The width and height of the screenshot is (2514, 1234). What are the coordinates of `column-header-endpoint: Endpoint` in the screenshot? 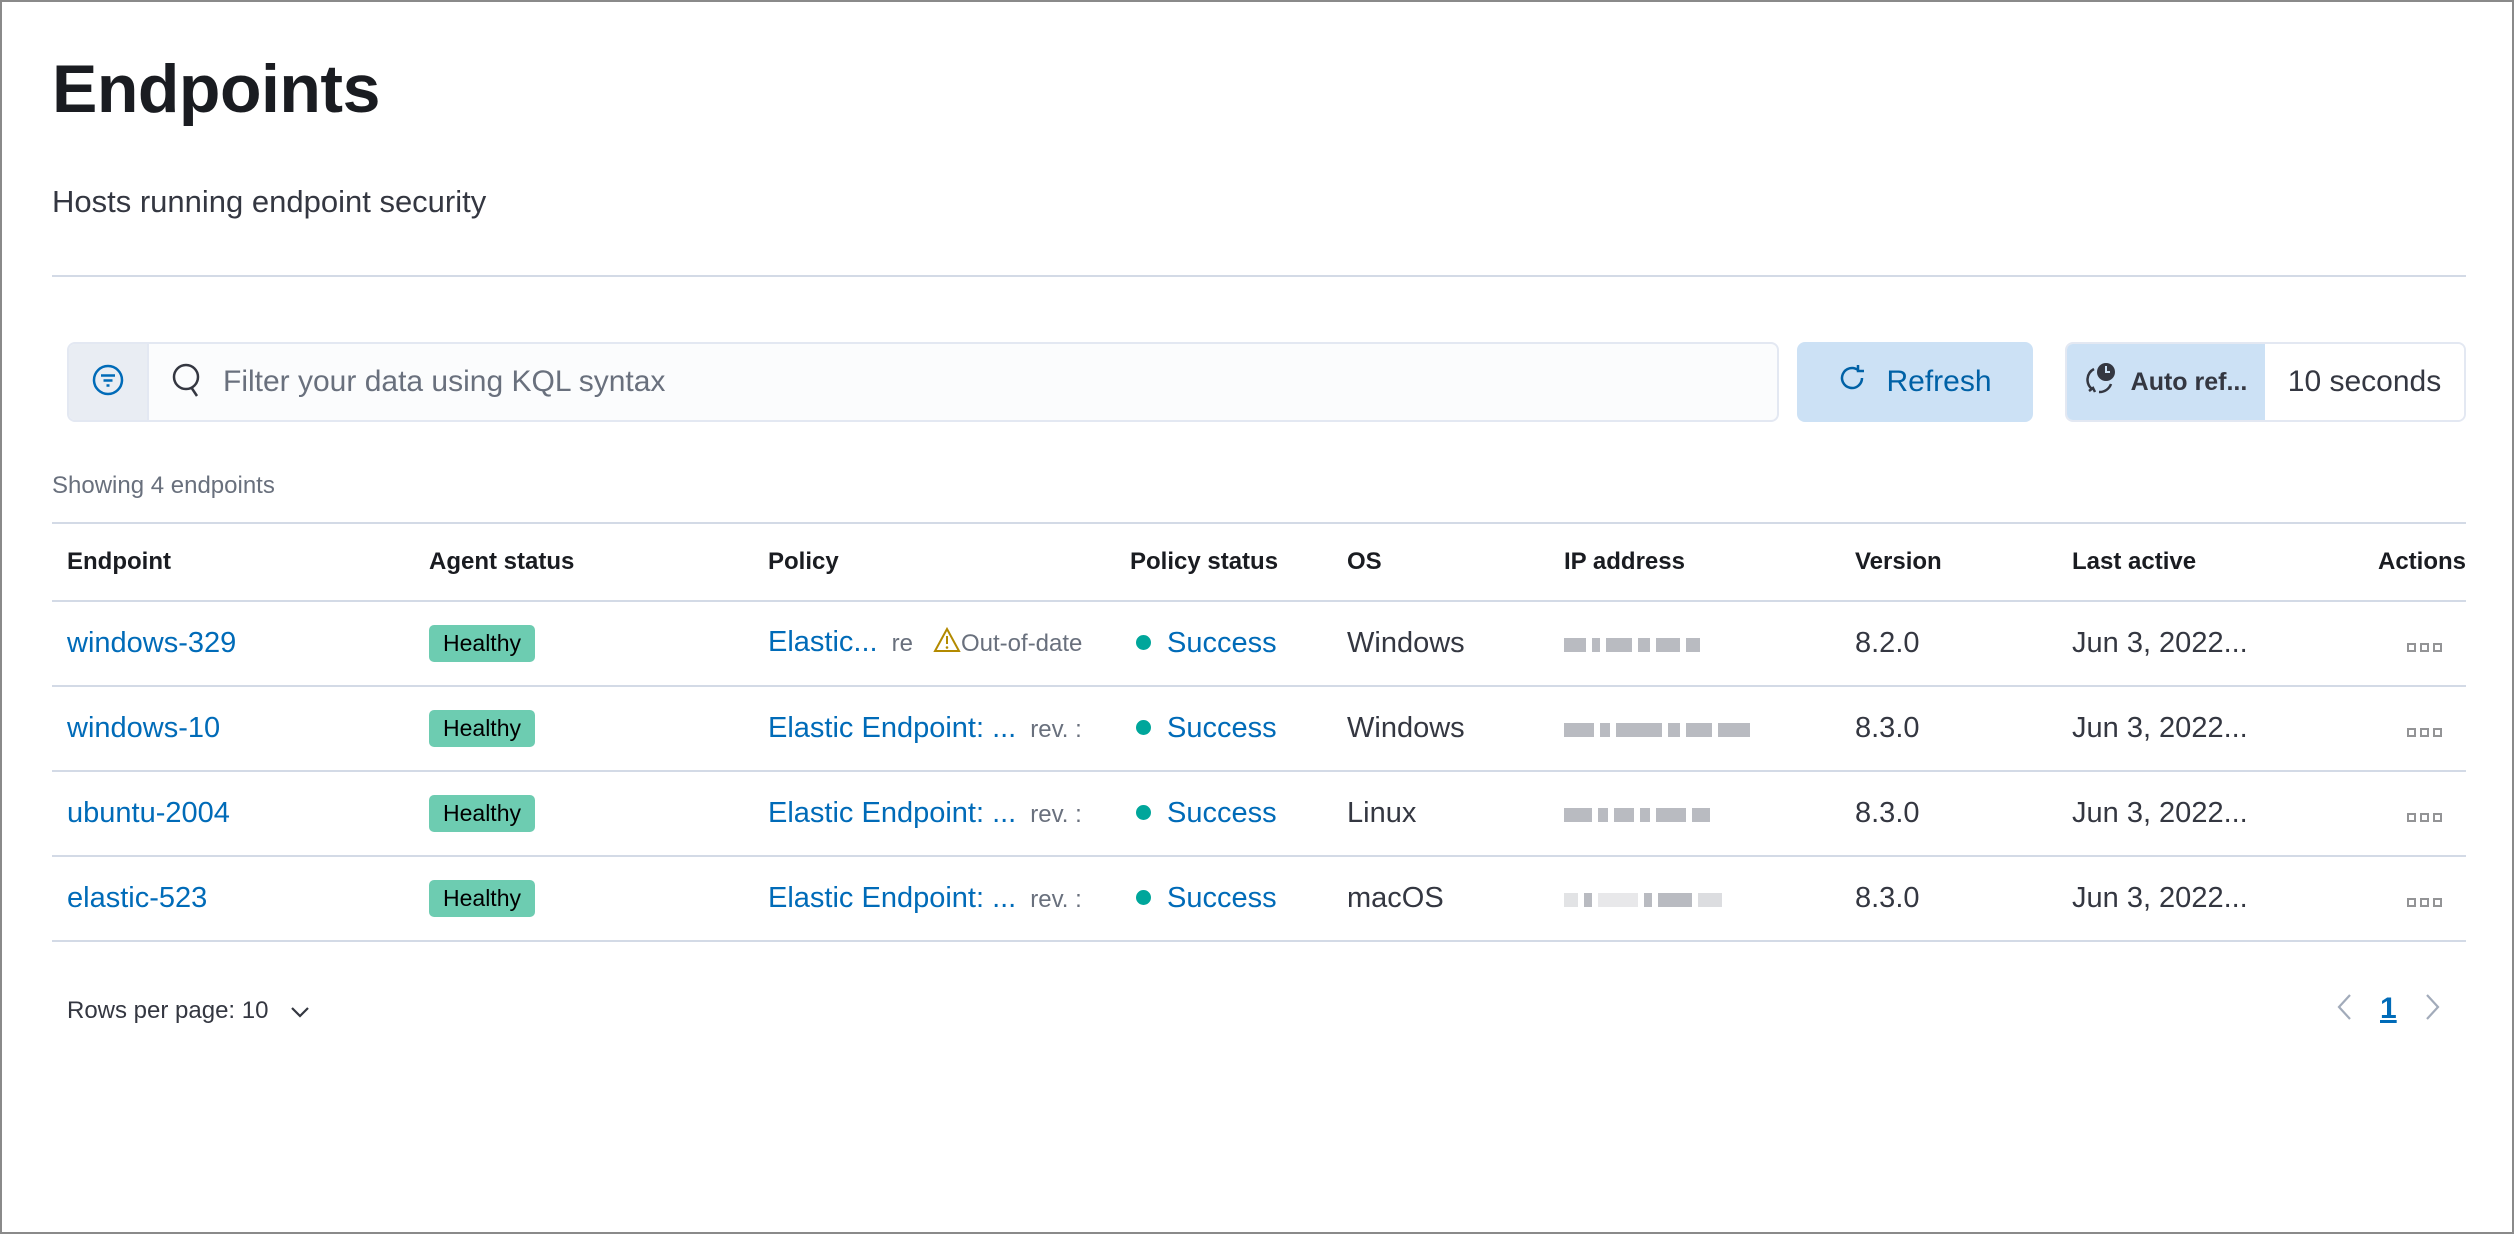 It's located at (119, 562).